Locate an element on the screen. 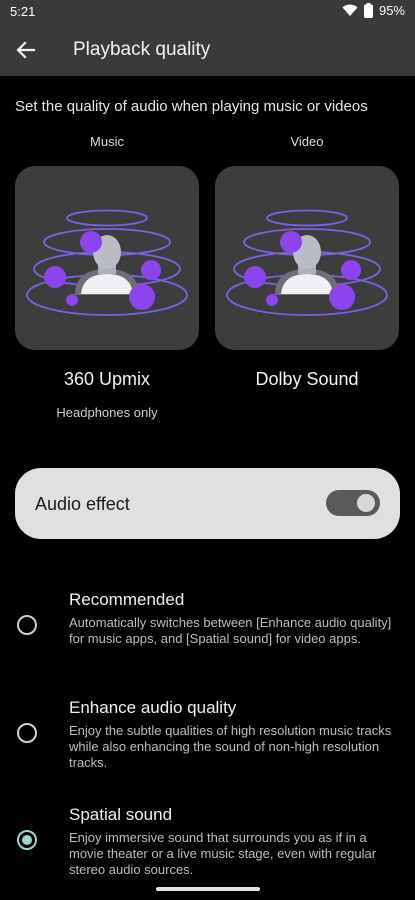  music-mode-note: Headphones only is located at coordinates (107, 412).